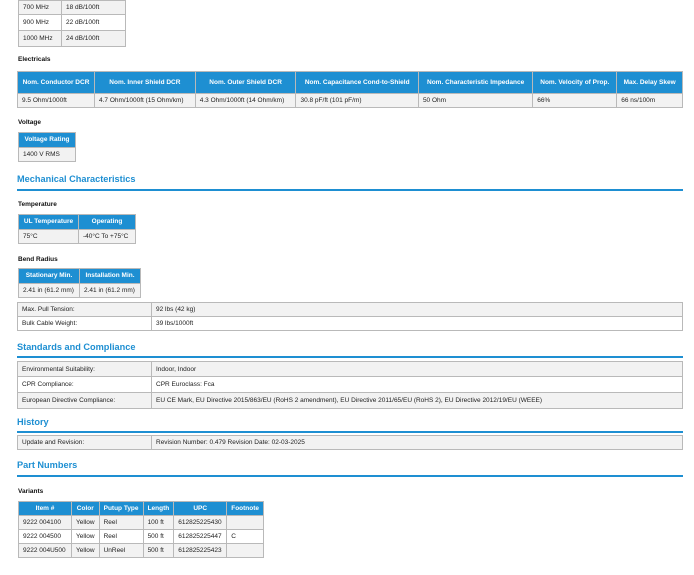 Image resolution: width=694 pixels, height=575 pixels. What do you see at coordinates (56, 82) in the screenshot?
I see `col-header: Nom. Conductor DCR` at bounding box center [56, 82].